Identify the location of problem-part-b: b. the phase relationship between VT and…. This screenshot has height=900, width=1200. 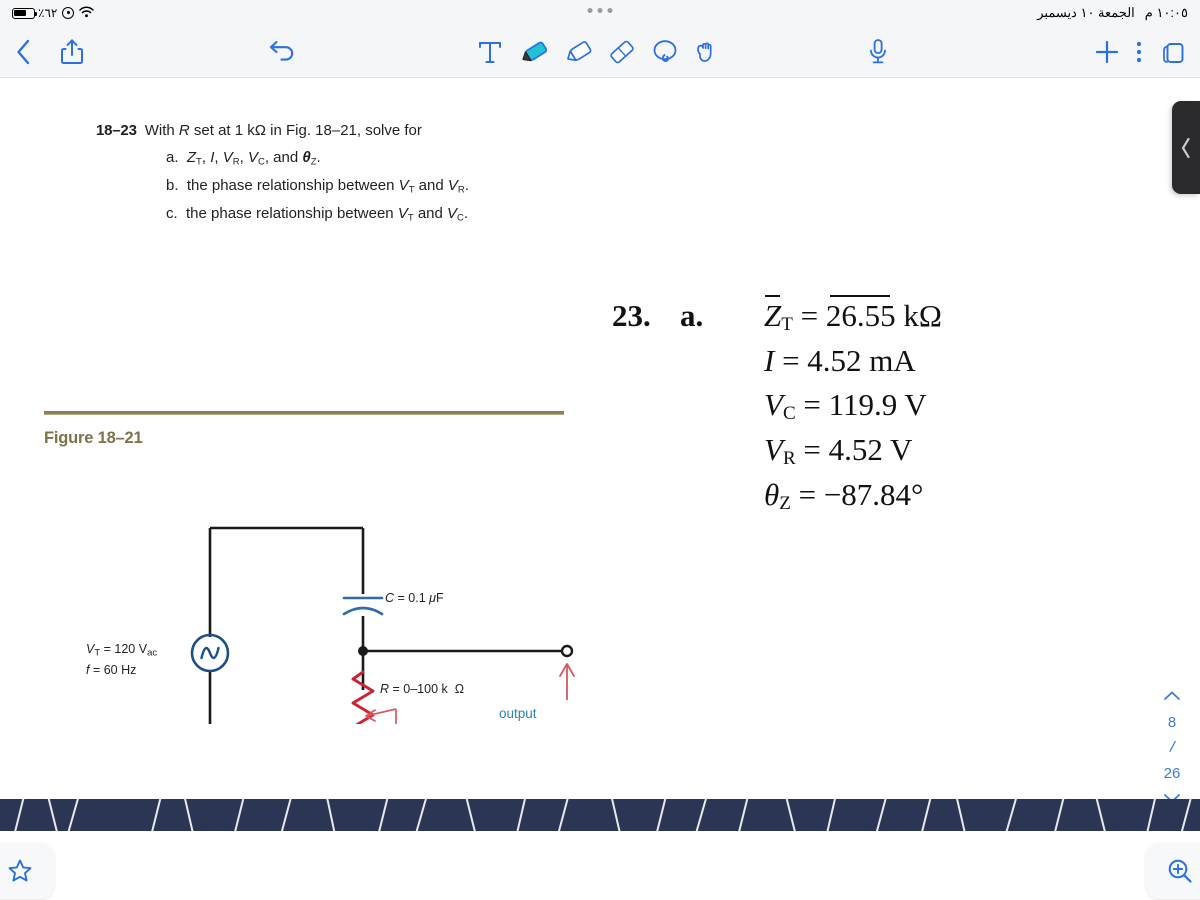
(317, 186).